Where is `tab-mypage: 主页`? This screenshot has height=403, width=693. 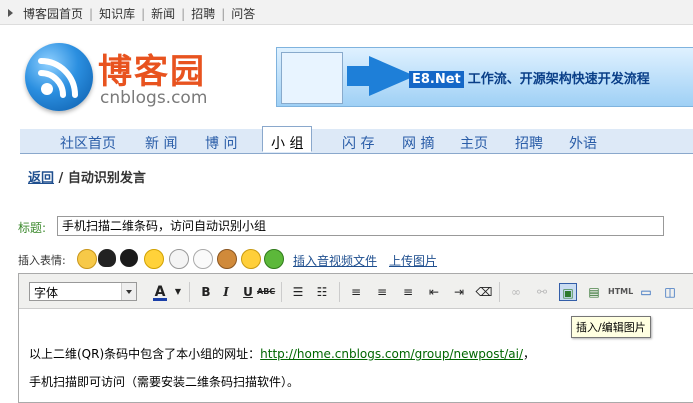 tab-mypage: 主页 is located at coordinates (474, 143).